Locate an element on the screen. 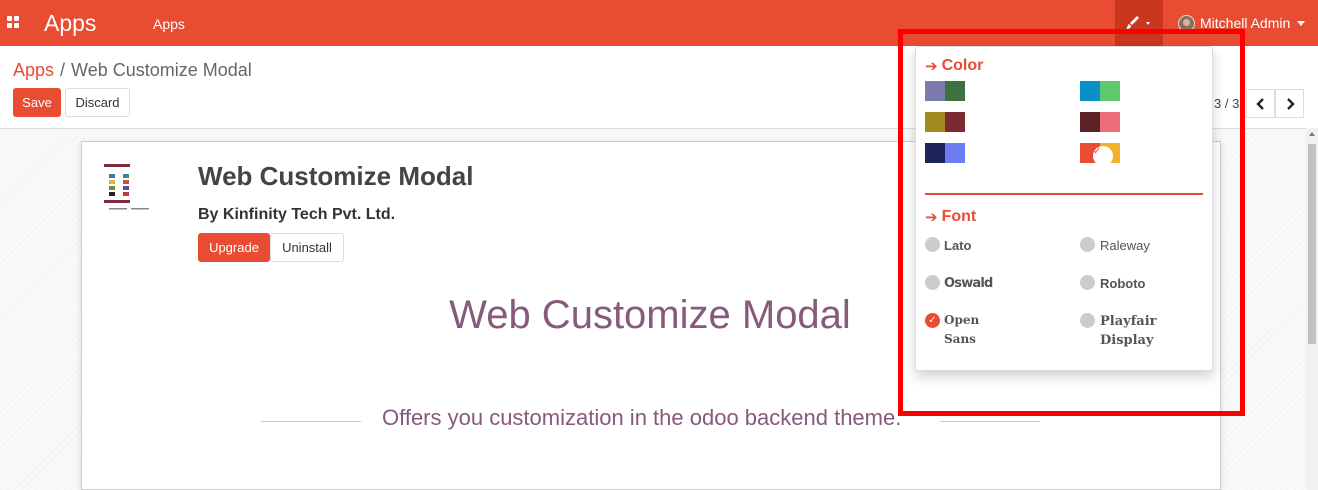 This screenshot has height=490, width=1318. font-radio-lato is located at coordinates (932, 244).